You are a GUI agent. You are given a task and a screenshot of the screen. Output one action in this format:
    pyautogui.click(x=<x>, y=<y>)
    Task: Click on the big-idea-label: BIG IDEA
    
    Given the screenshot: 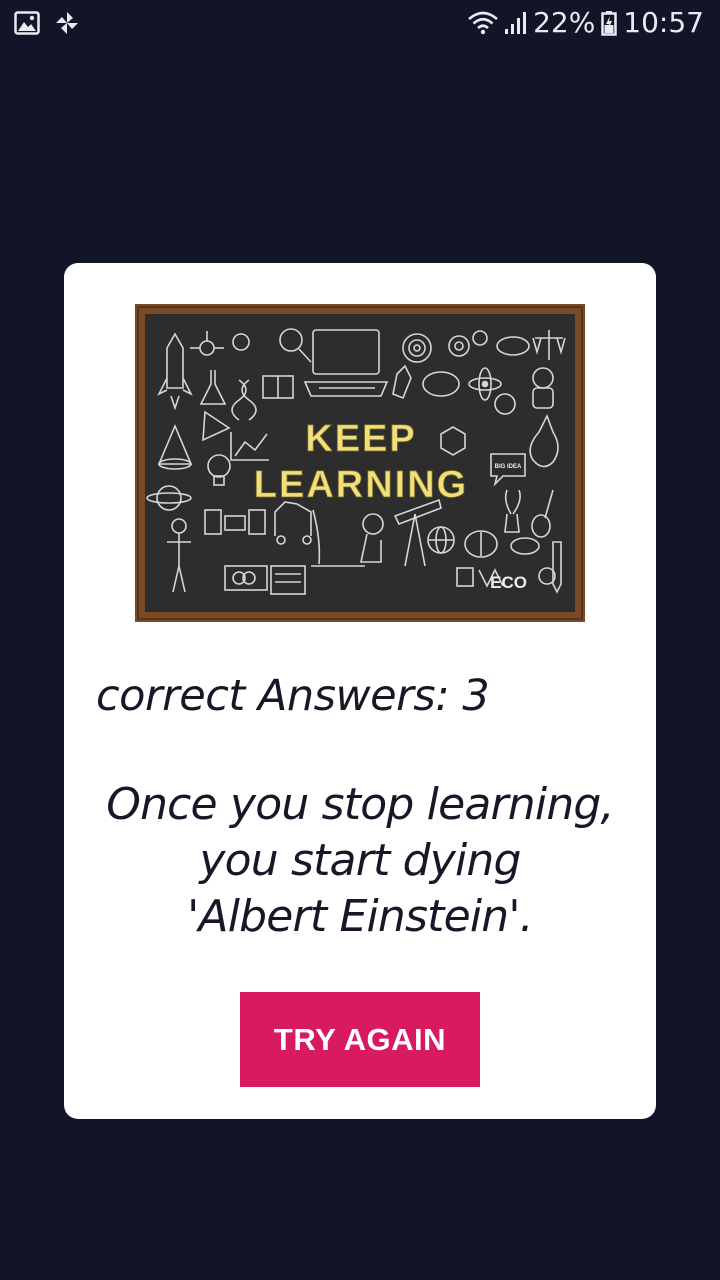 What is the action you would take?
    pyautogui.click(x=508, y=467)
    